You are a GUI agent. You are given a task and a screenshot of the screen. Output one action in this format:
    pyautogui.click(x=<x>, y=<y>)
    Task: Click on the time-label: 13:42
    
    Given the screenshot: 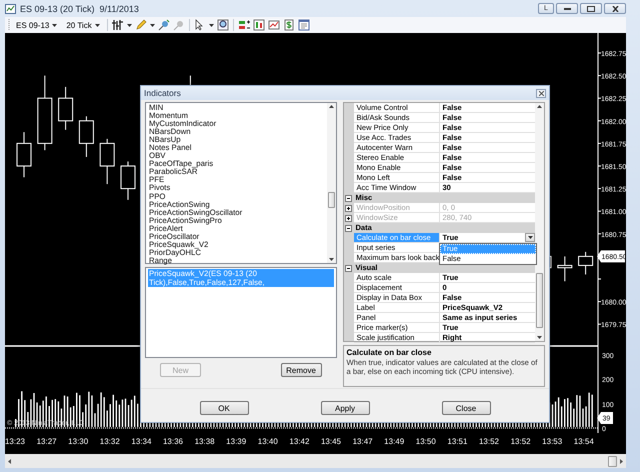 What is the action you would take?
    pyautogui.click(x=299, y=441)
    